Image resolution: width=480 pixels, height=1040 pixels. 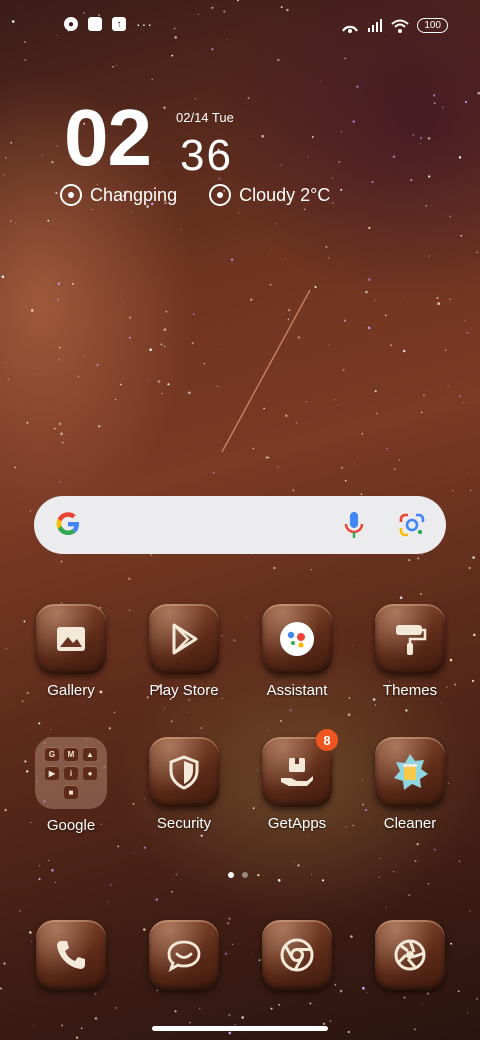 What do you see at coordinates (90, 754) in the screenshot?
I see `folder-mini-icon: ▲` at bounding box center [90, 754].